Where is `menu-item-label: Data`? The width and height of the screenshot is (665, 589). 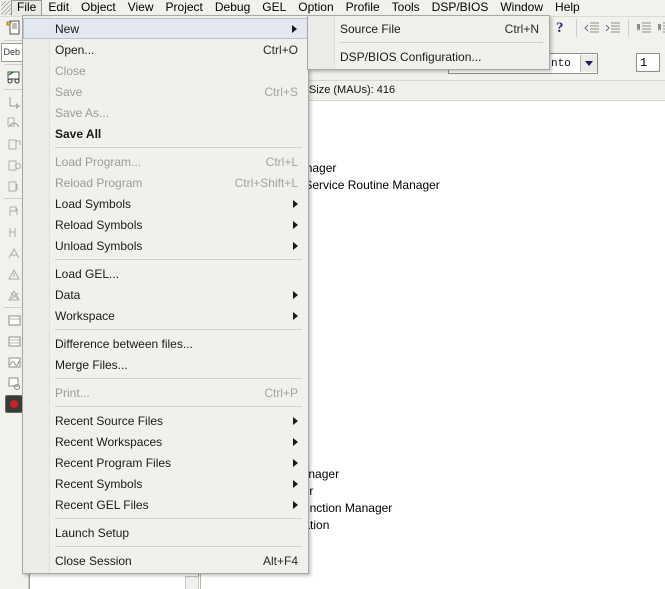
menu-item-label: Data is located at coordinates (68, 294).